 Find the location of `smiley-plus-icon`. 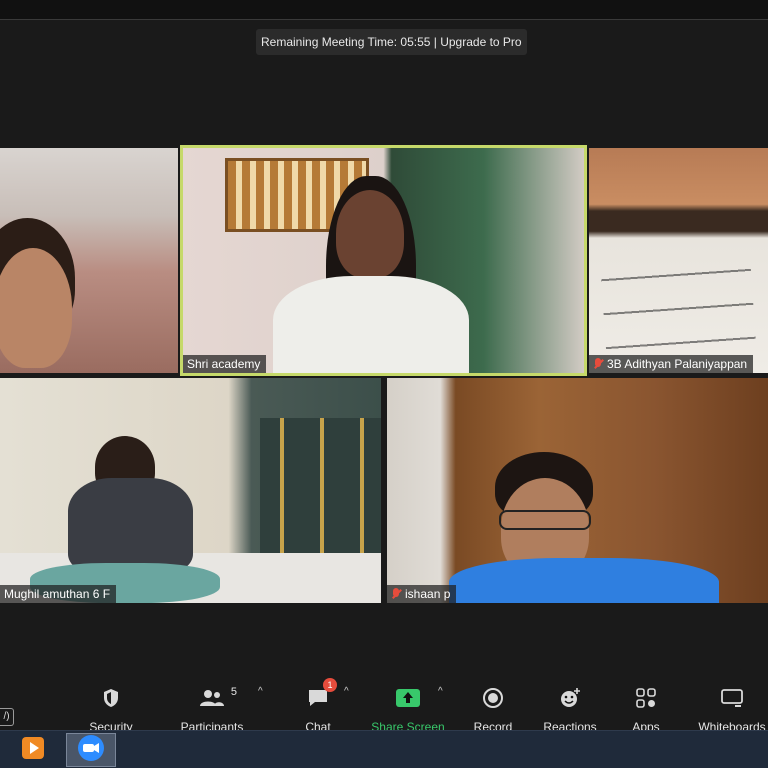

smiley-plus-icon is located at coordinates (570, 698).